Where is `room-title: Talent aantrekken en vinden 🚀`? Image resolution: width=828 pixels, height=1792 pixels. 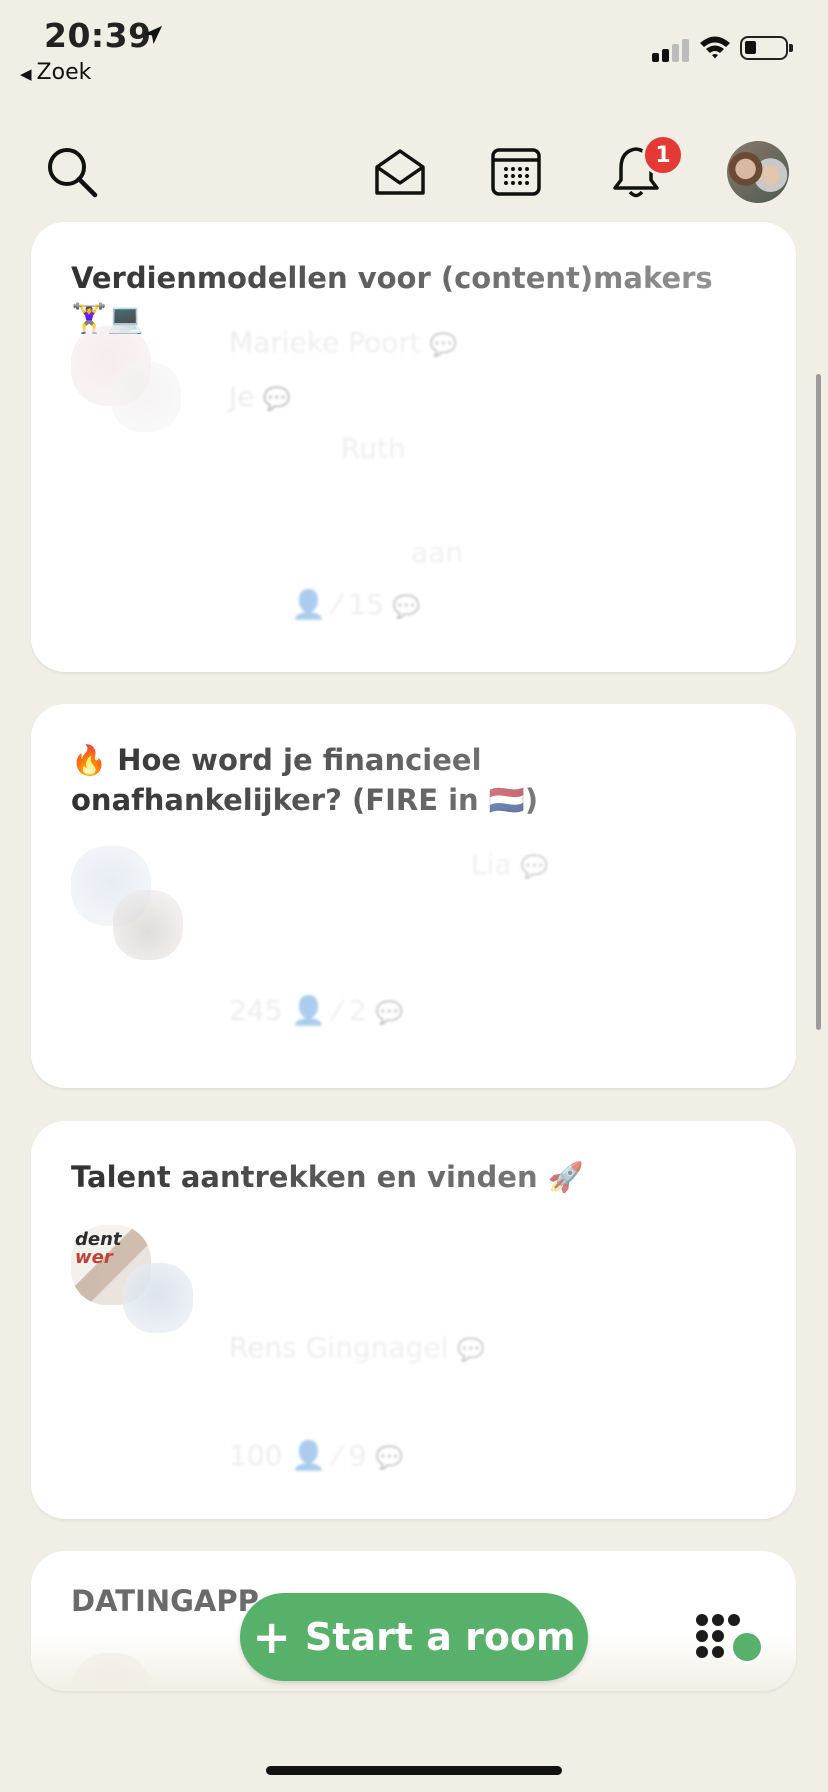 room-title: Talent aantrekken en vinden 🚀 is located at coordinates (327, 1177).